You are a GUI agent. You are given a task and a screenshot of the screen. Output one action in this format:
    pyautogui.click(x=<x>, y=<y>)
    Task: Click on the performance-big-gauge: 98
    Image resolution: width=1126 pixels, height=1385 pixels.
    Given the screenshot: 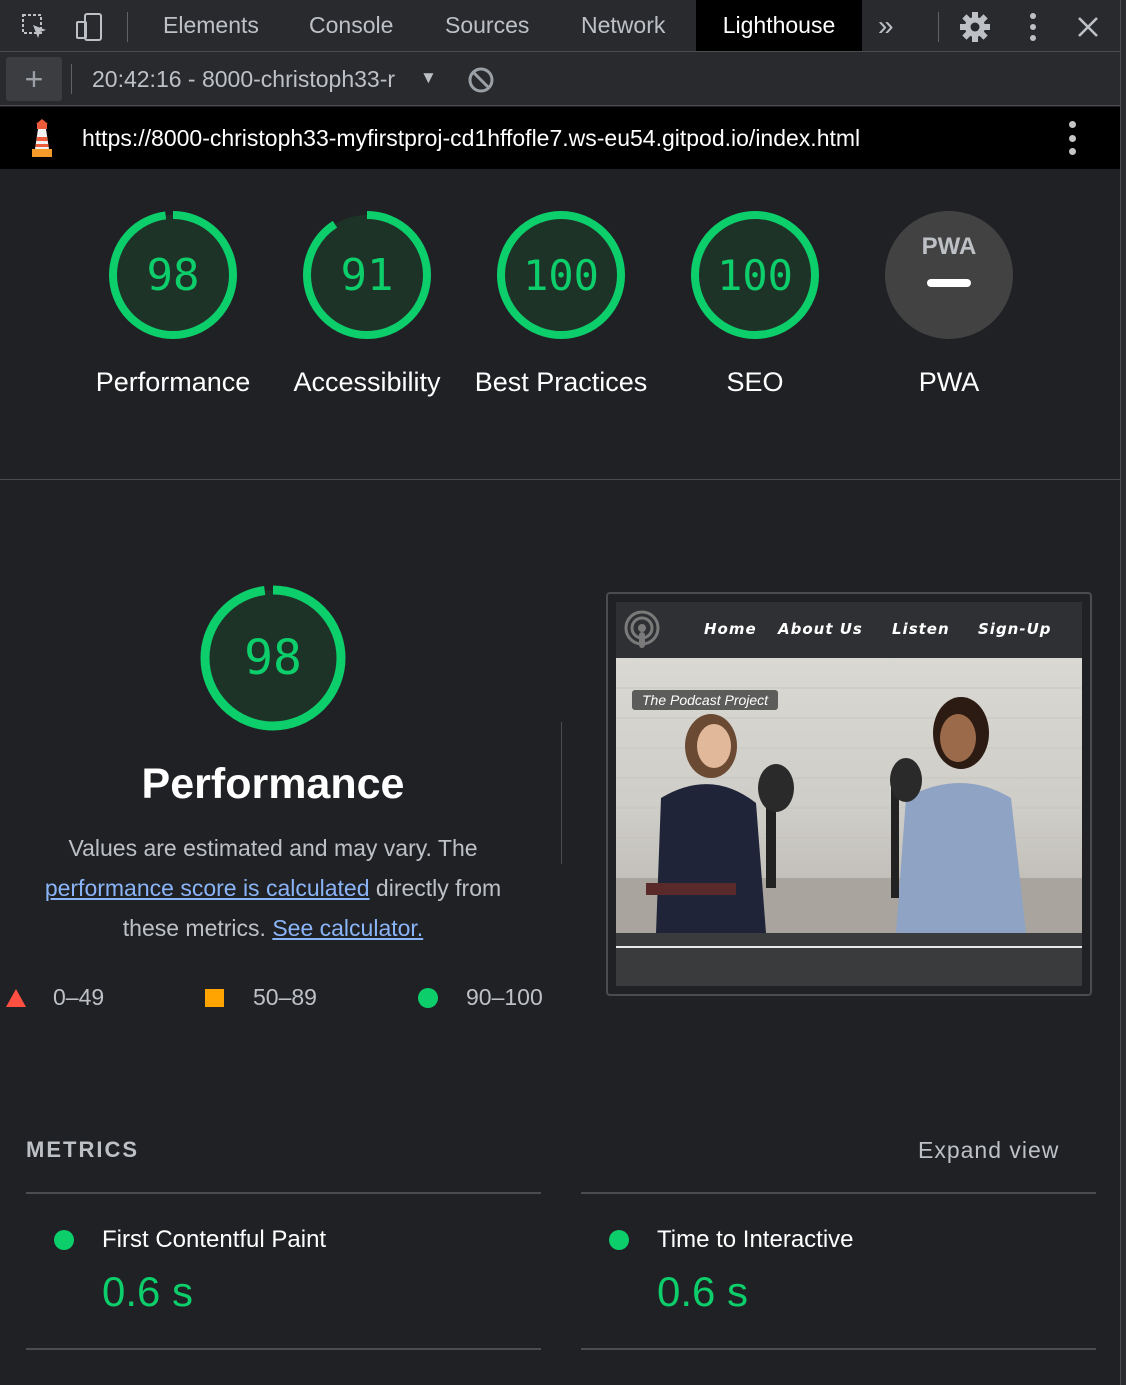 What is the action you would take?
    pyautogui.click(x=273, y=660)
    